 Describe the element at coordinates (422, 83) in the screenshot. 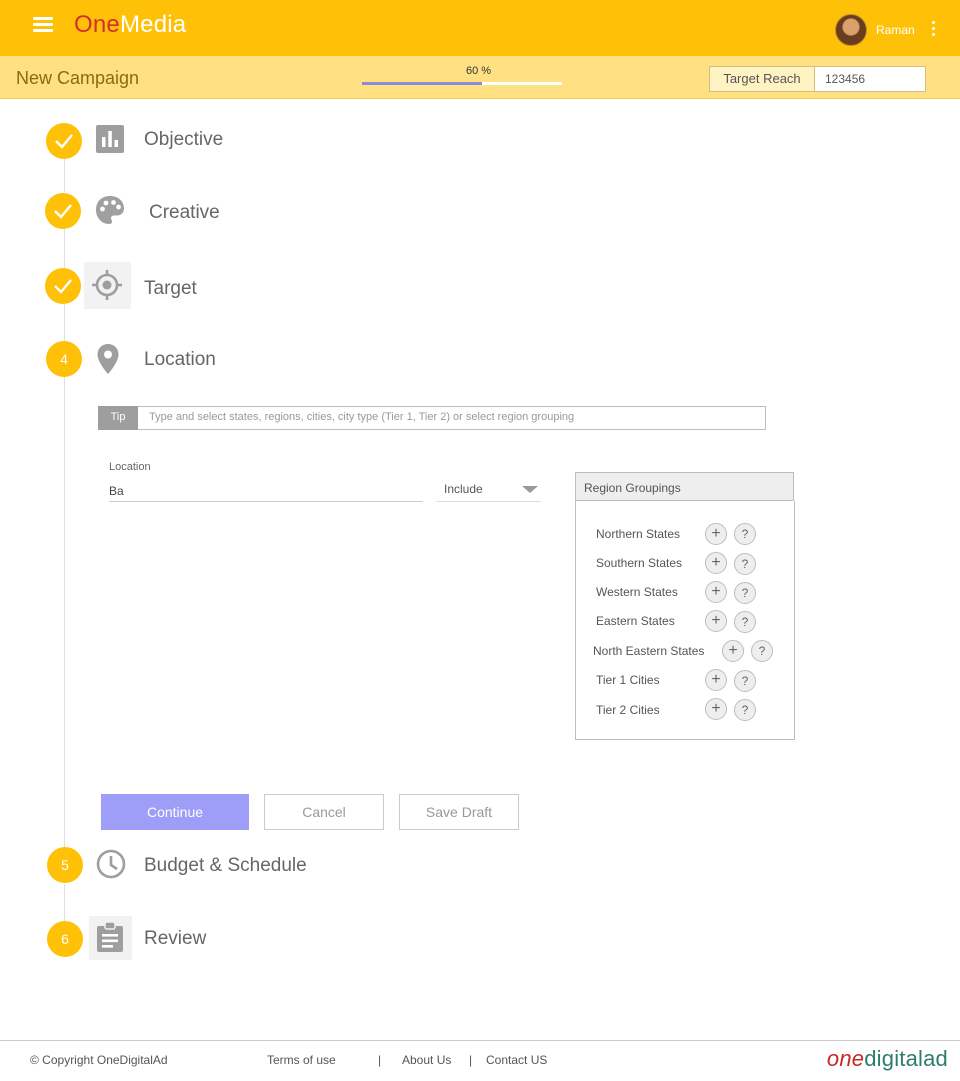

I see `progress-bar-fill` at that location.